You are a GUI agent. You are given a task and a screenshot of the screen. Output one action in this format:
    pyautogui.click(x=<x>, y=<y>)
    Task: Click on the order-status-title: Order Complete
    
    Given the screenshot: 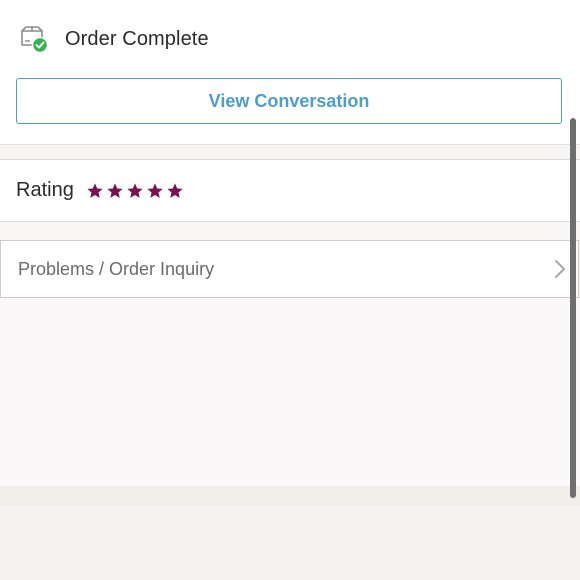 What is the action you would take?
    pyautogui.click(x=137, y=38)
    